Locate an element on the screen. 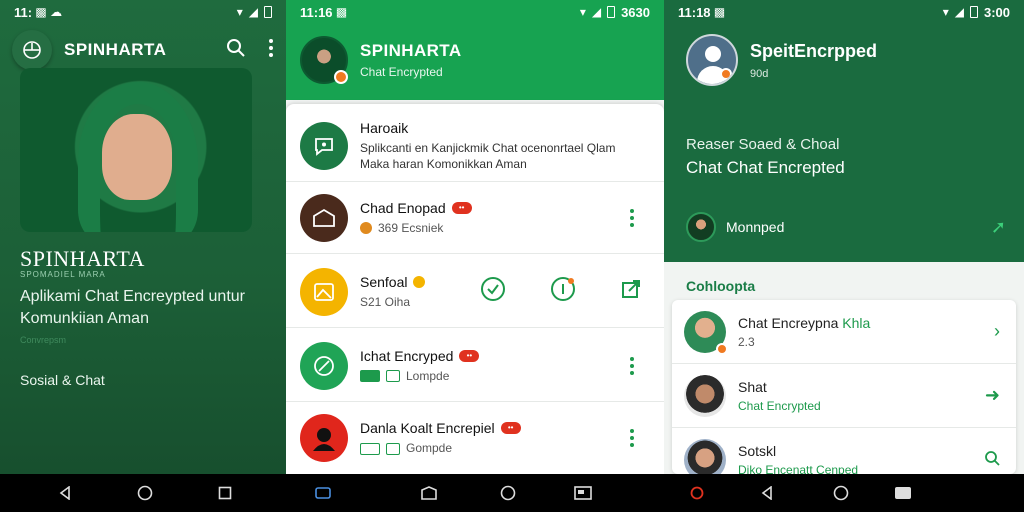 The width and height of the screenshot is (1024, 512). section-title: Cohloopta is located at coordinates (721, 286).